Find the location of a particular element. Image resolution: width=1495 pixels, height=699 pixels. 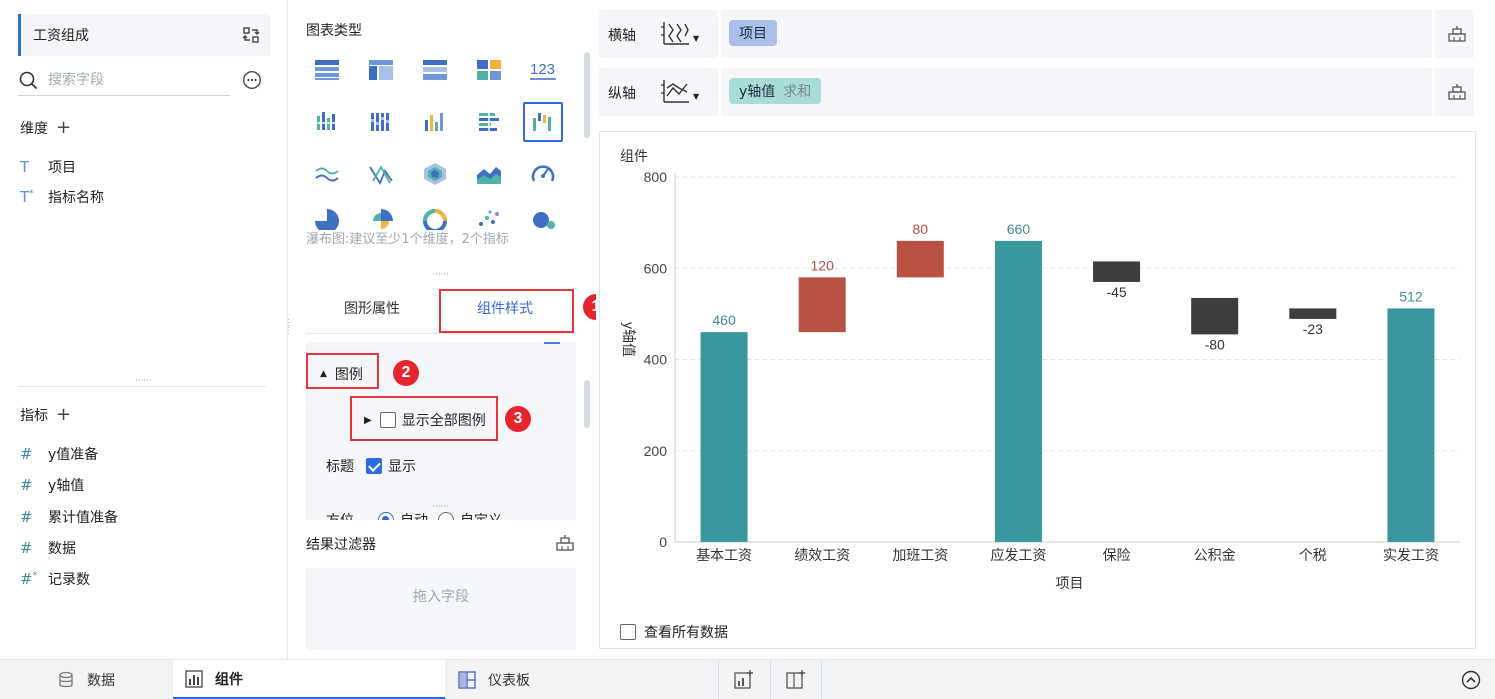

bar-chart-icon is located at coordinates (194, 678).